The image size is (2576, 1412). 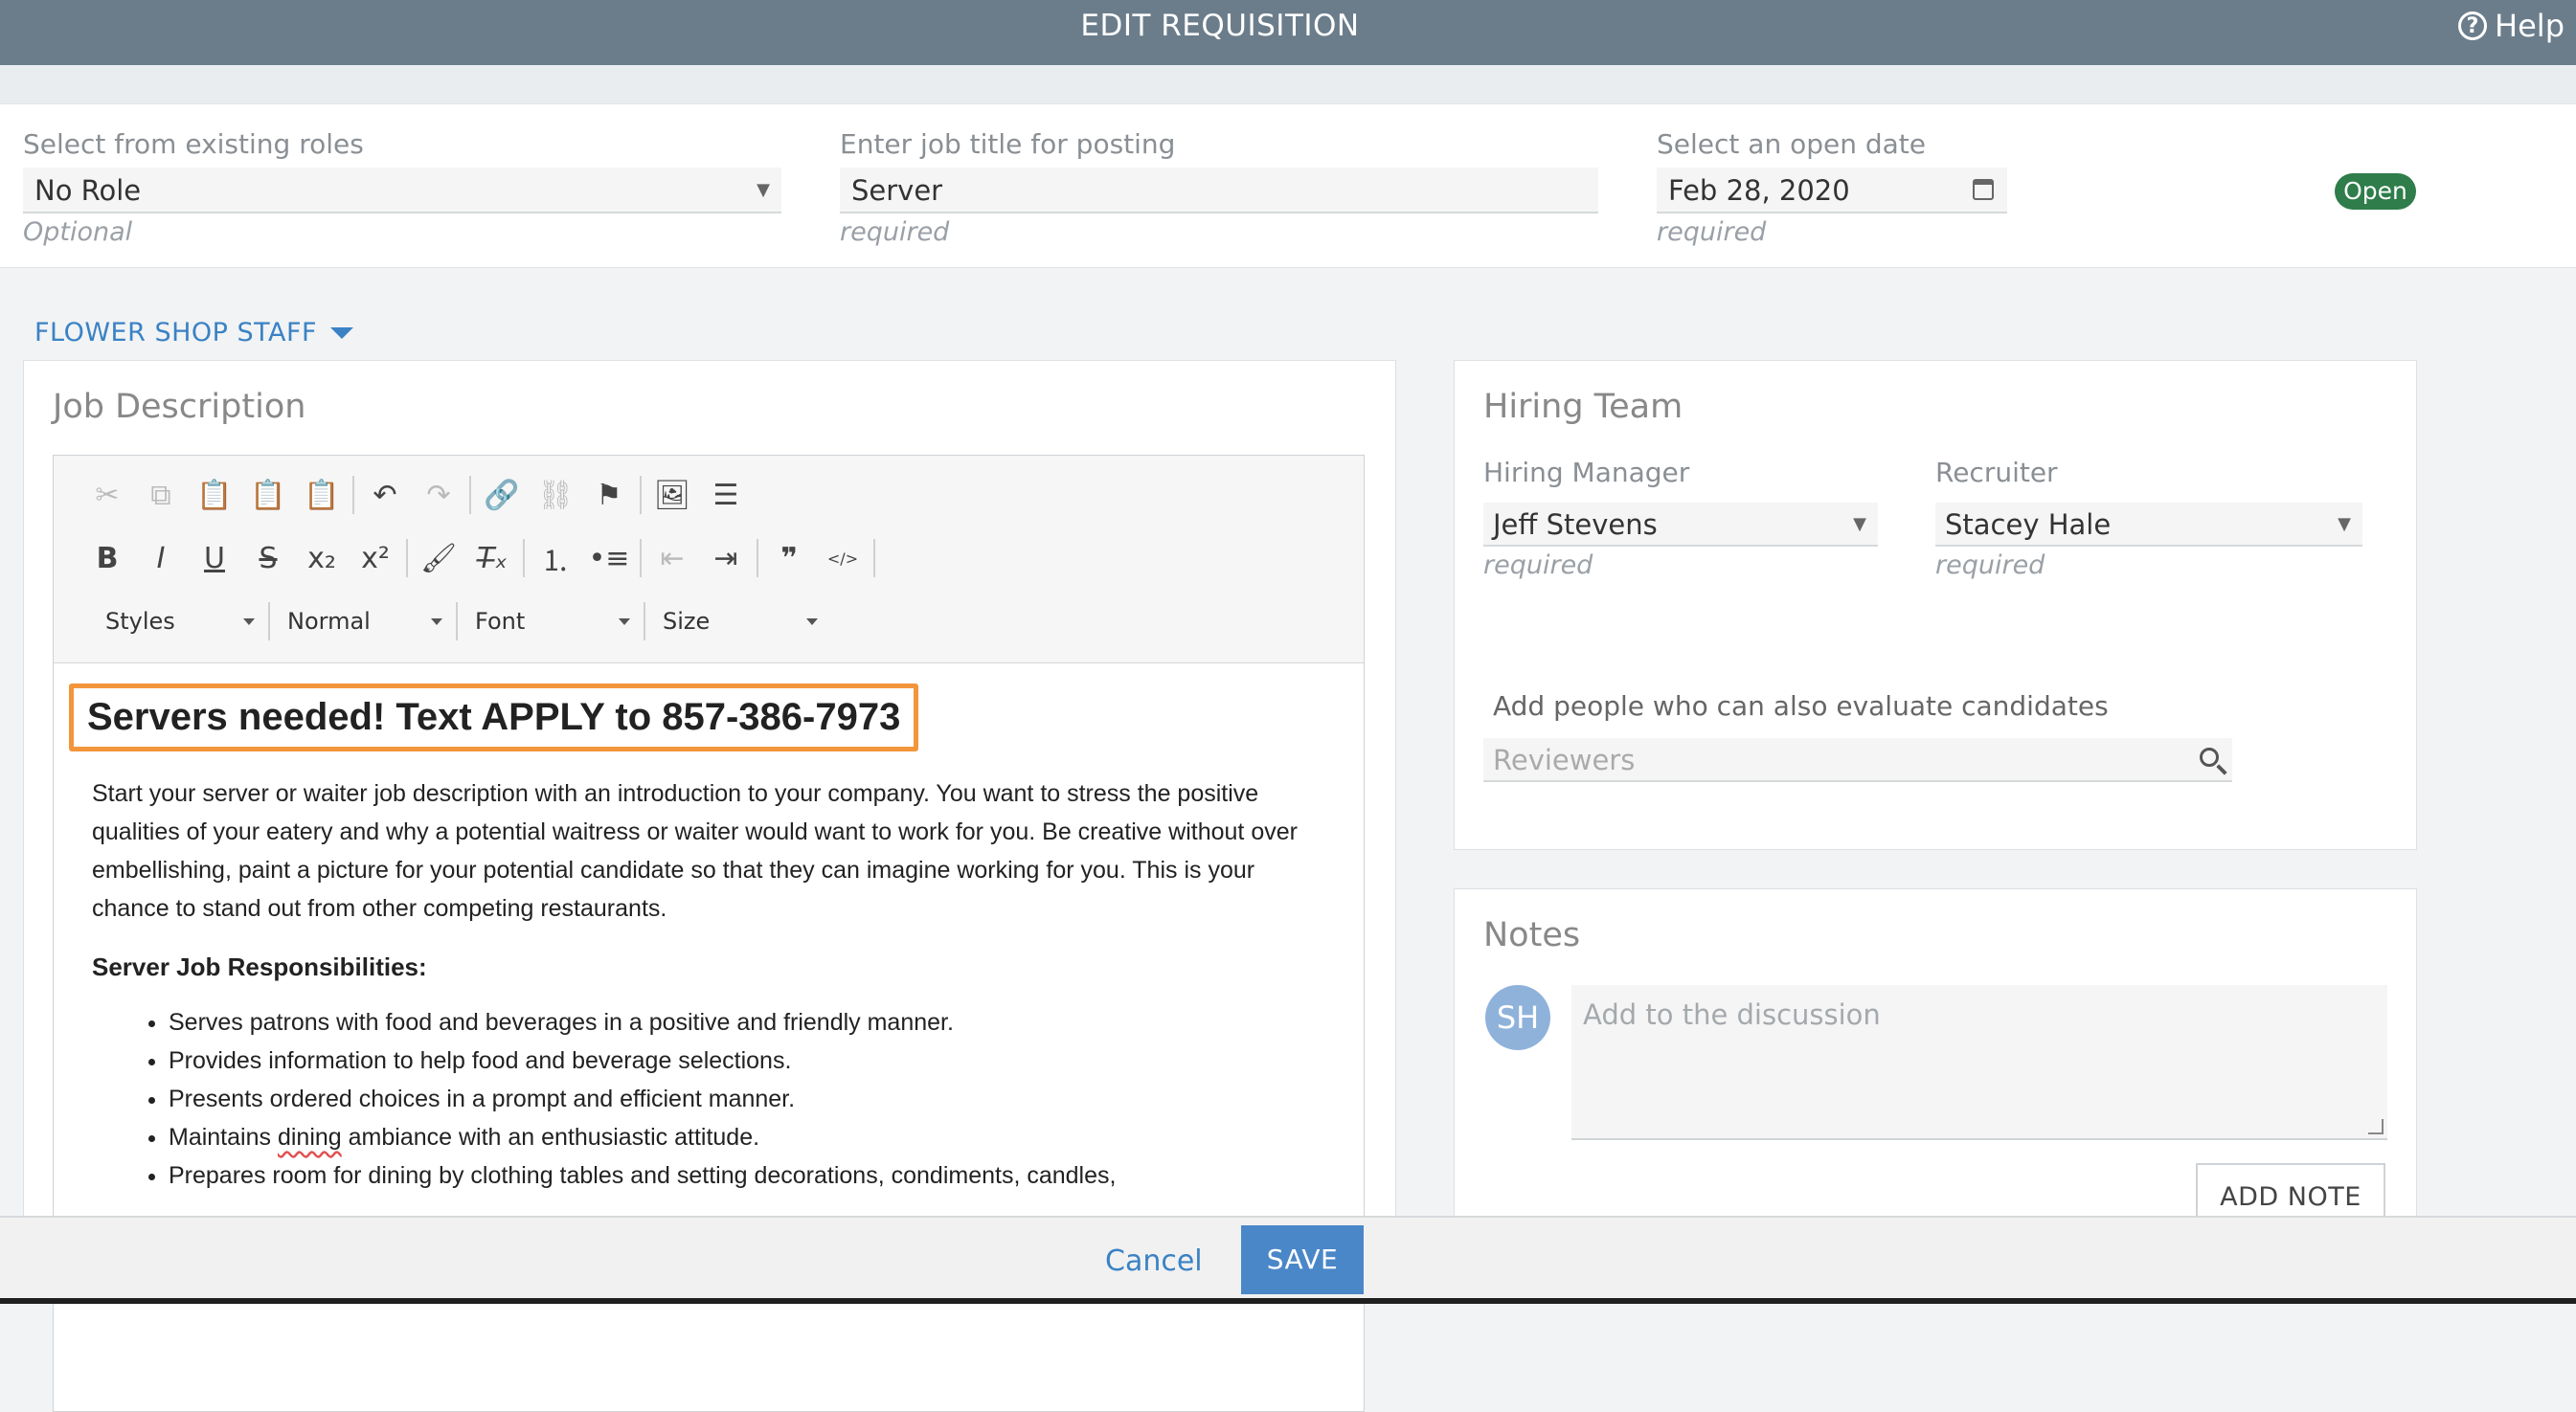 I want to click on open-date-value: Feb 28, 2020, so click(x=1759, y=190).